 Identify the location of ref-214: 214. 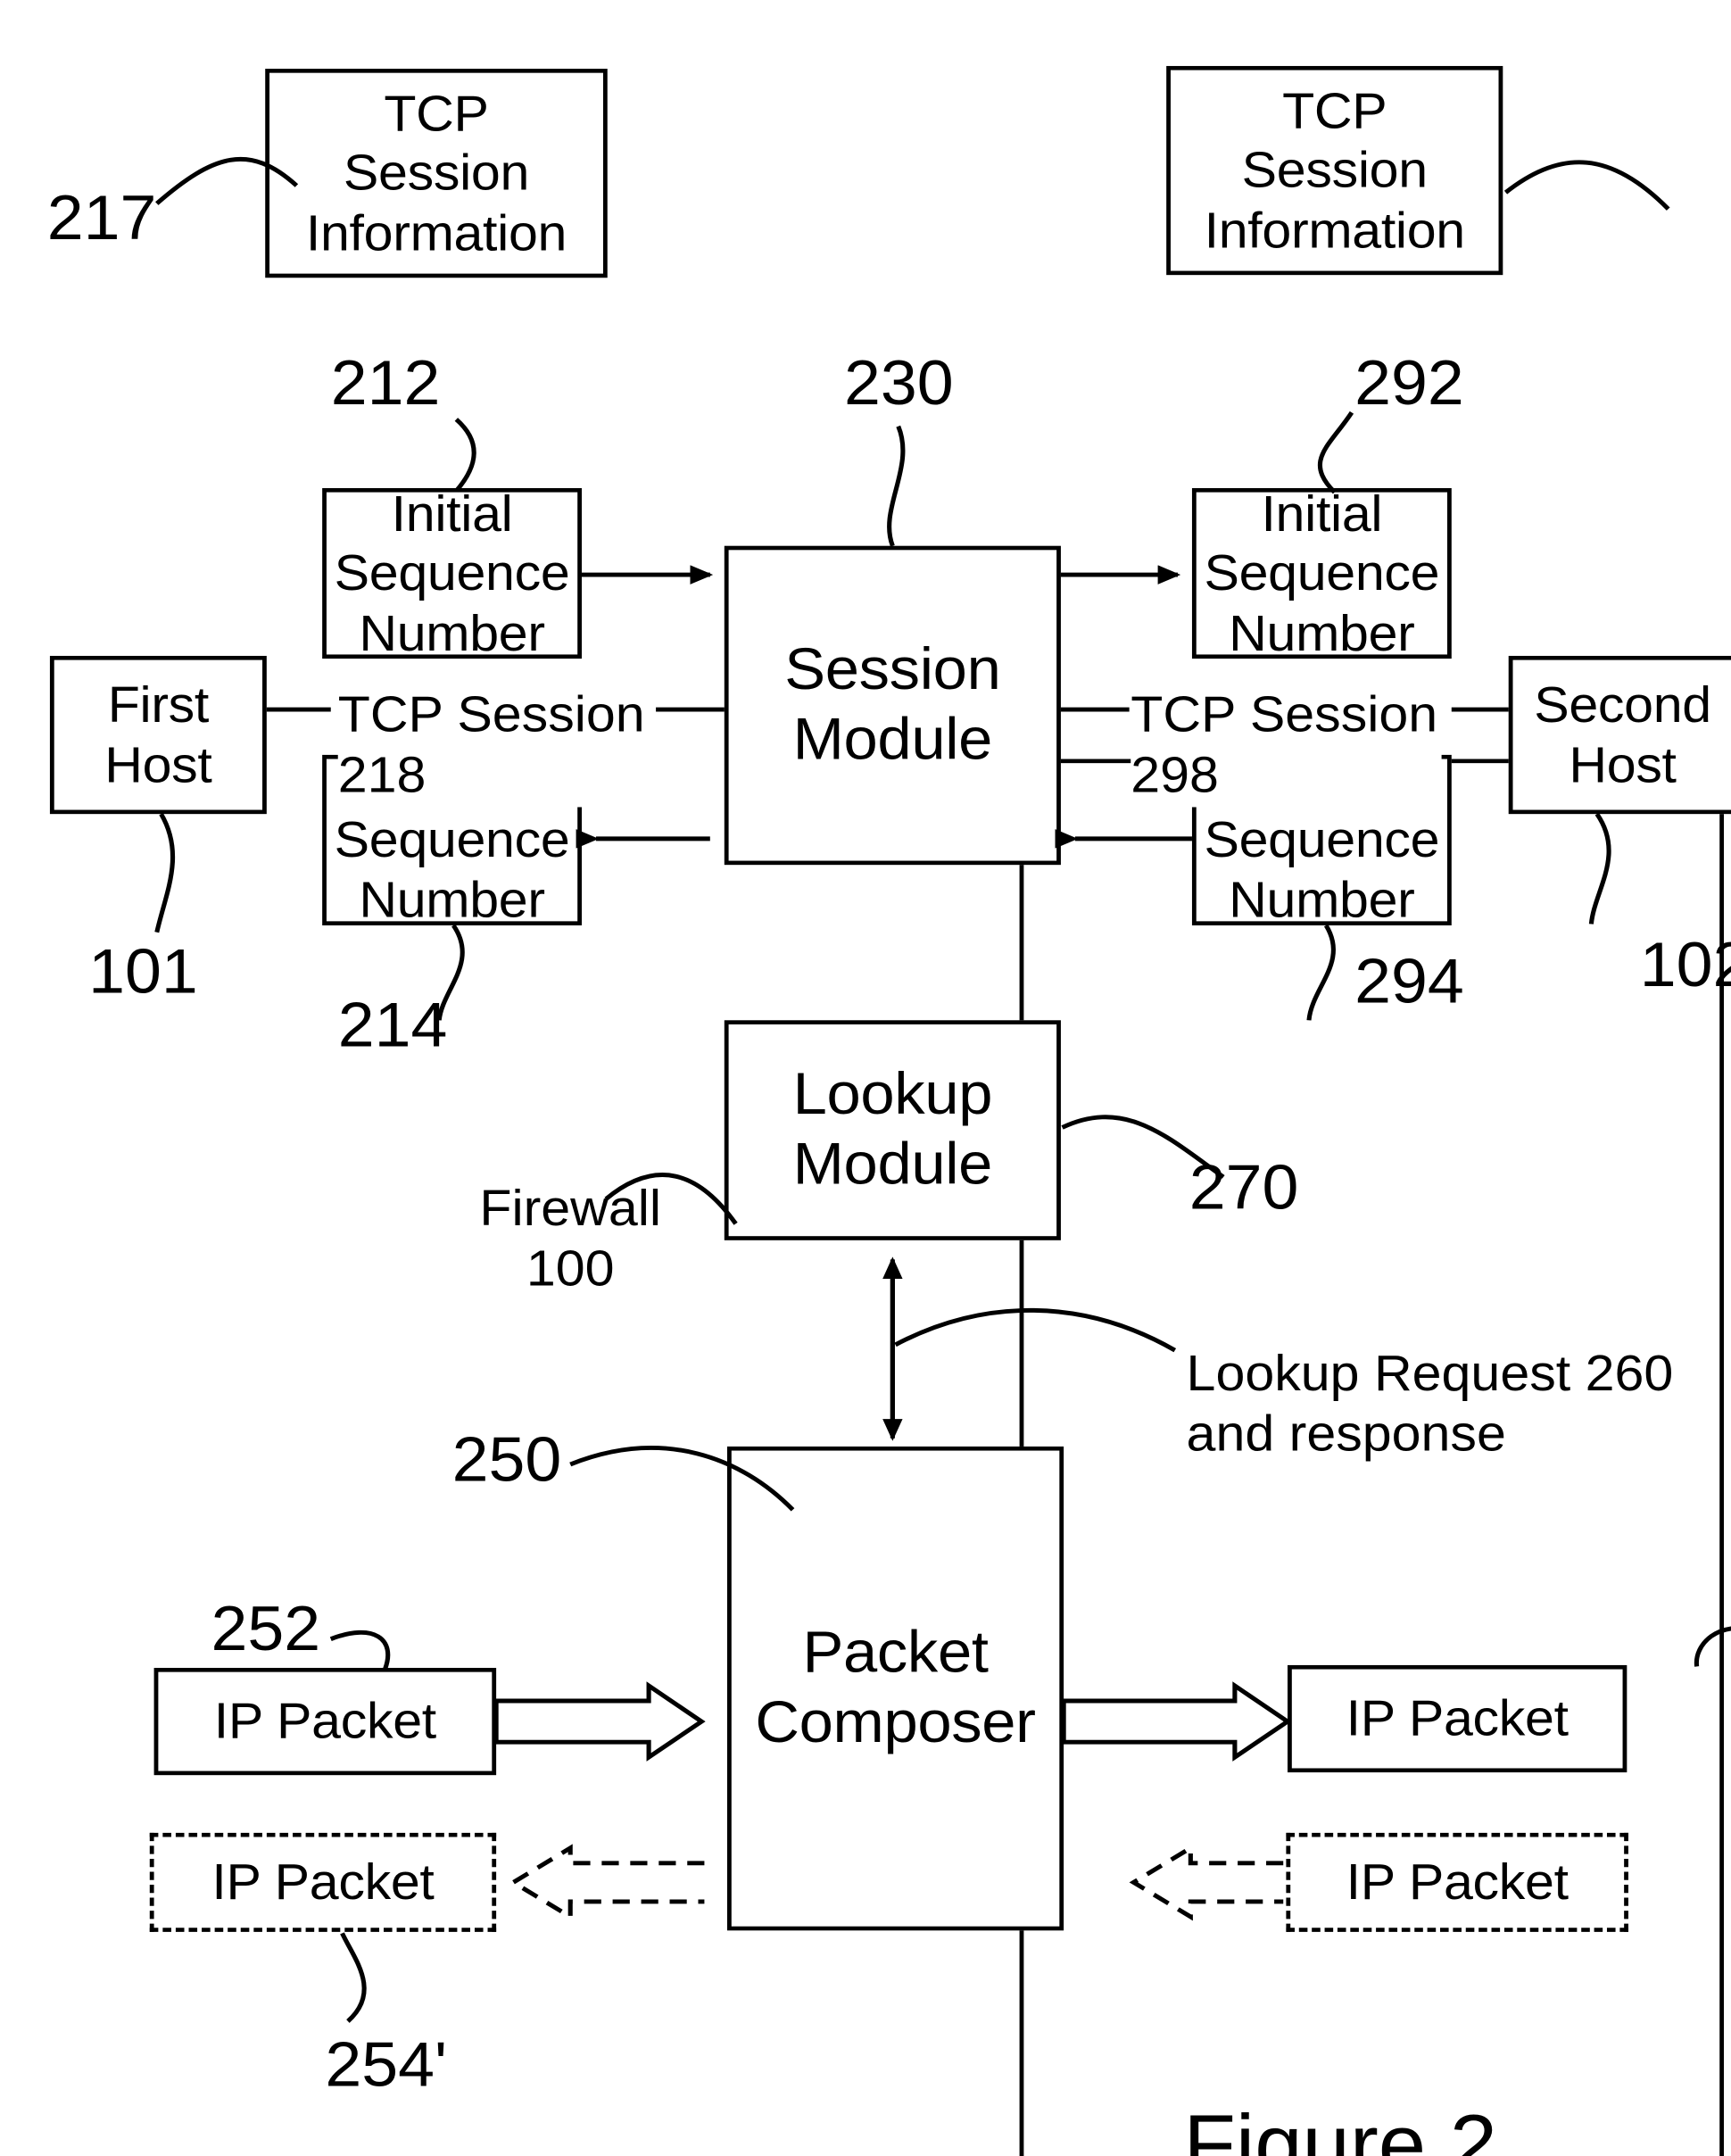
(392, 1024).